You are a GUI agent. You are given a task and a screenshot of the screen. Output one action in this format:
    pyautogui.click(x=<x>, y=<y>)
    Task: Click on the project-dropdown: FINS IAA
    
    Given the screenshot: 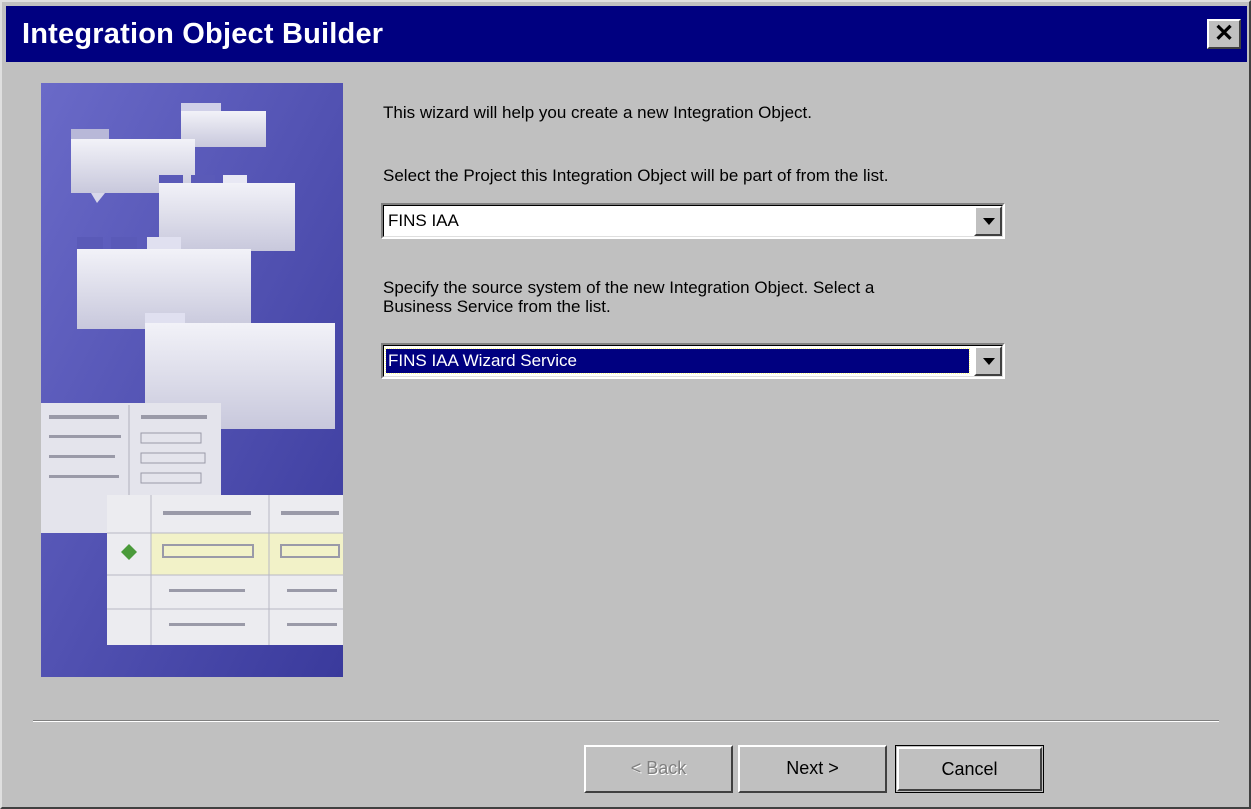 What is the action you would take?
    pyautogui.click(x=693, y=221)
    